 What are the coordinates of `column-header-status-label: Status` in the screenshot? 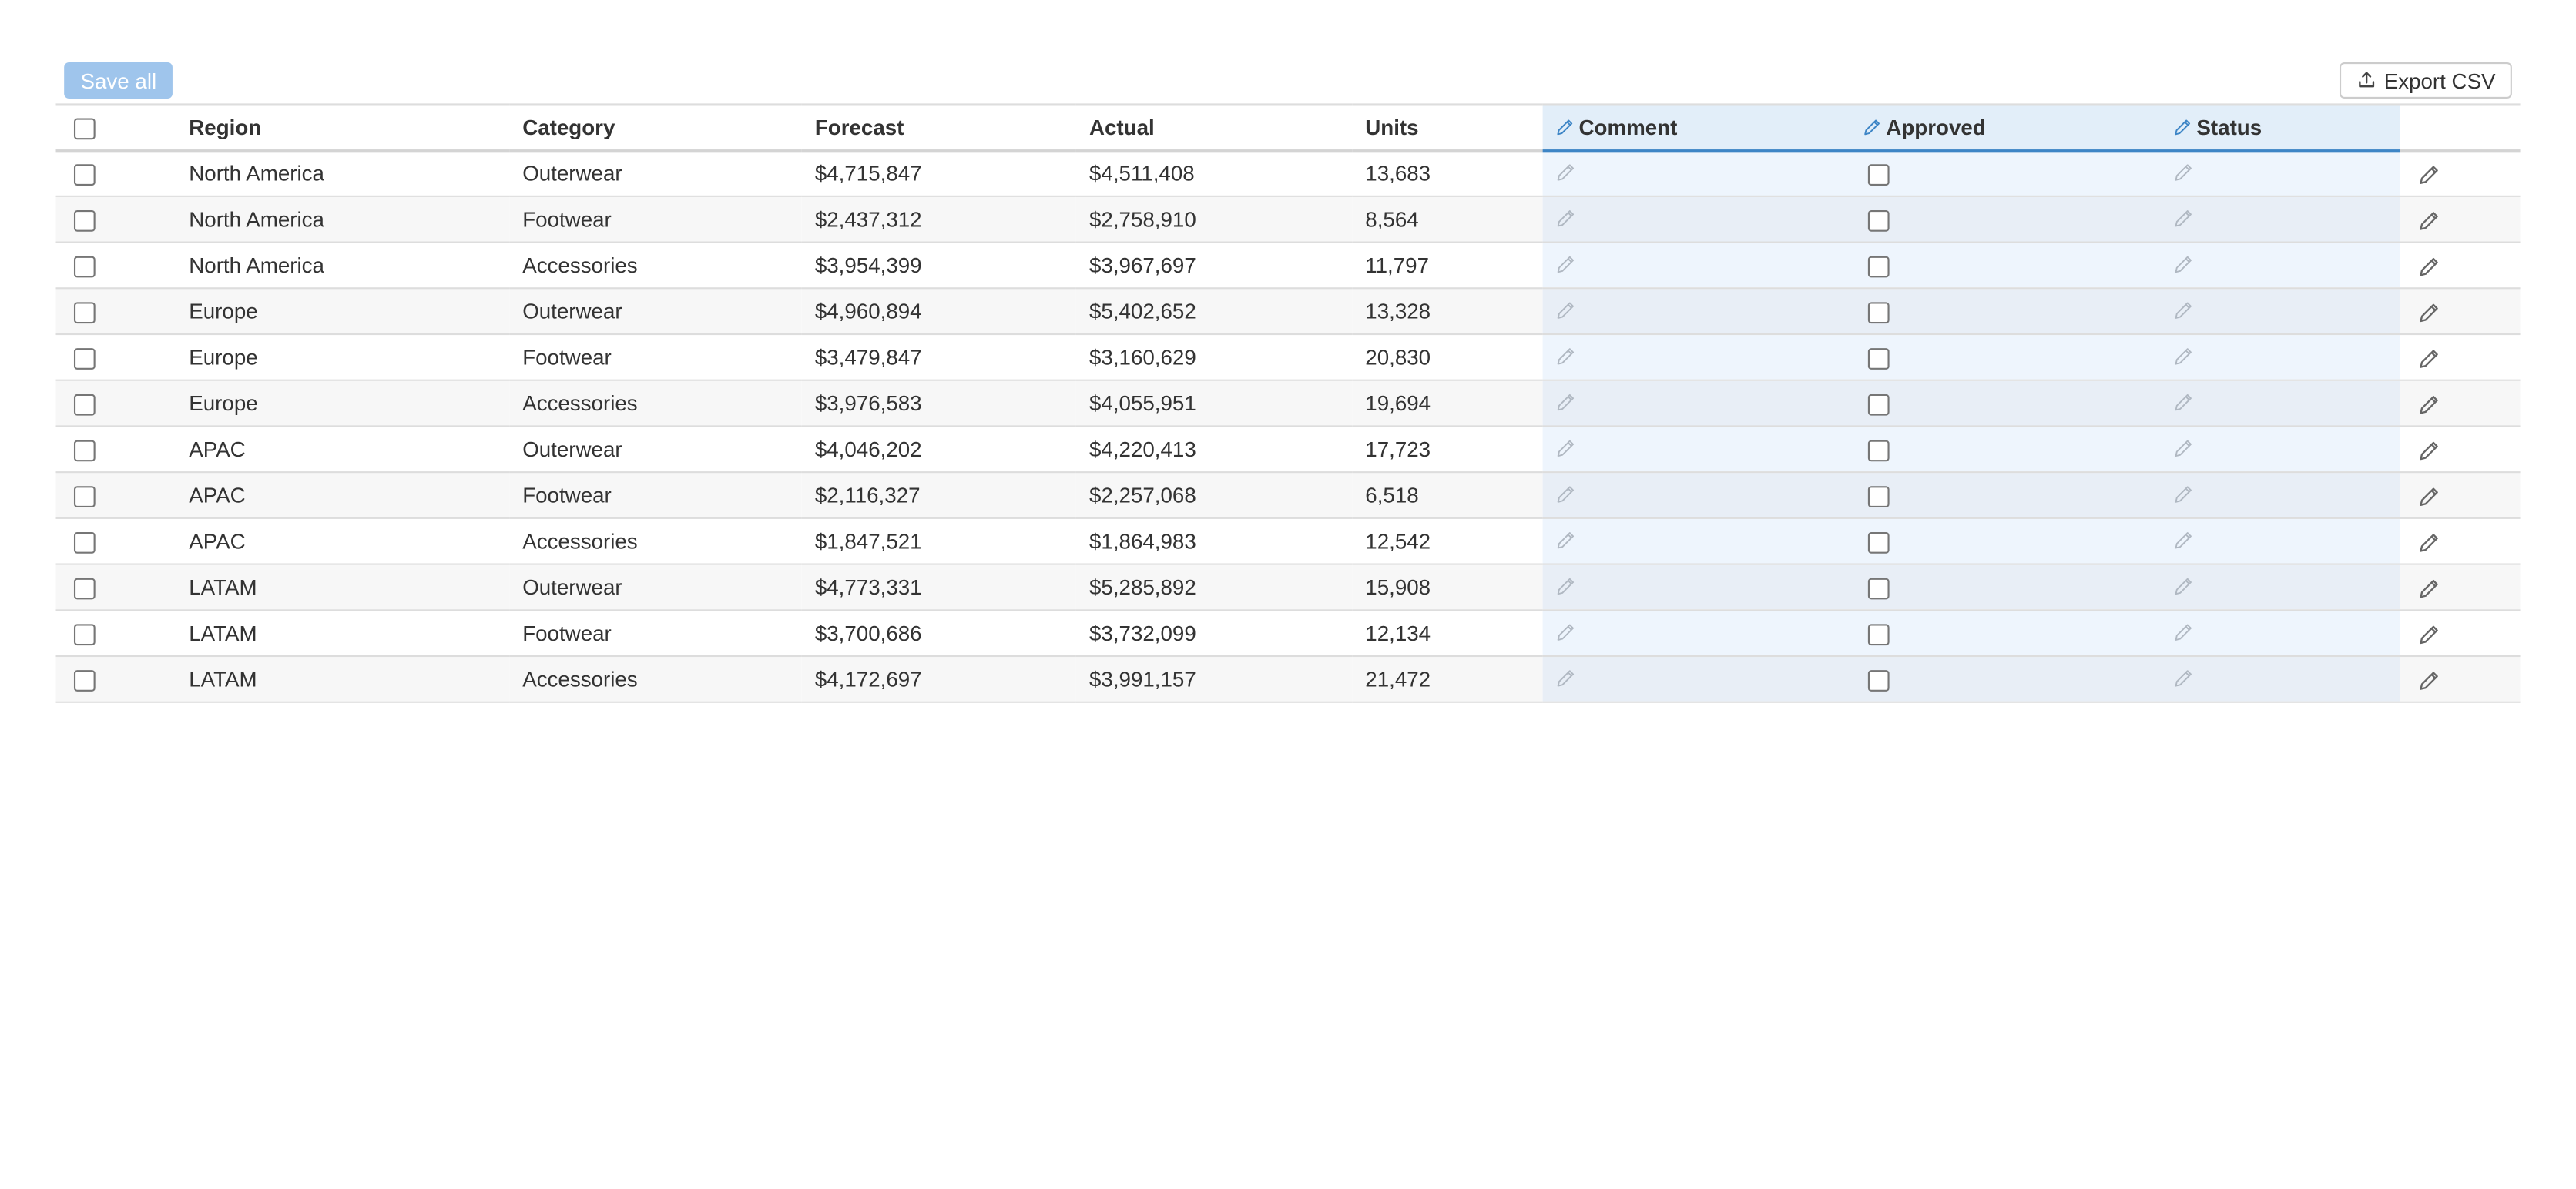 It's located at (2229, 126).